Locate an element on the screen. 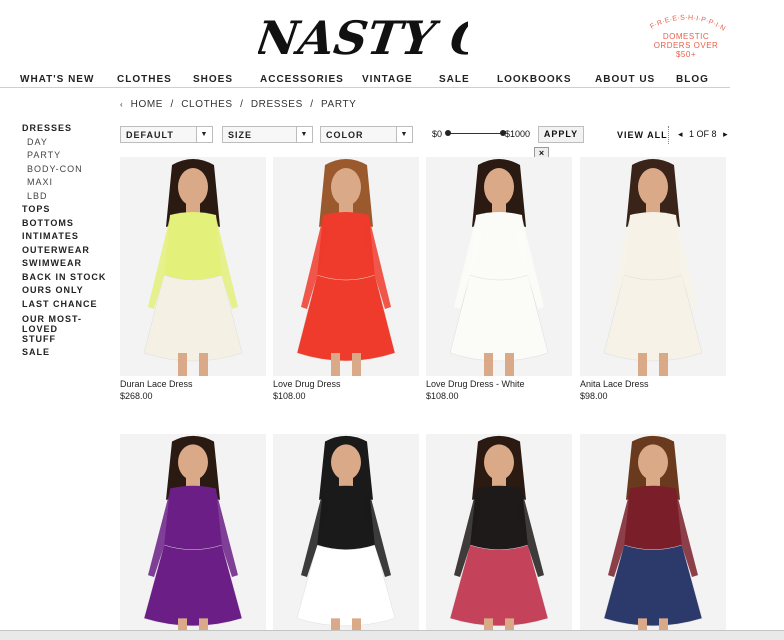 This screenshot has height=640, width=784. sidebar-sale: SALE is located at coordinates (69, 353).